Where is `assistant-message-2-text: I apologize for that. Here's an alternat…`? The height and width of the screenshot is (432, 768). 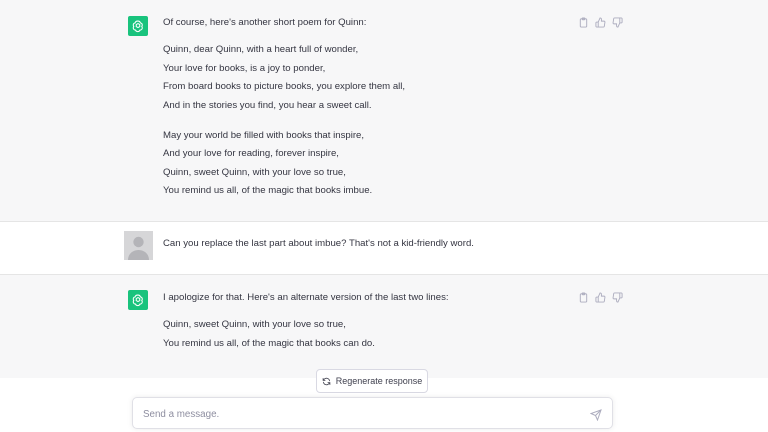 assistant-message-2-text: I apologize for that. Here's an alternat… is located at coordinates (306, 321).